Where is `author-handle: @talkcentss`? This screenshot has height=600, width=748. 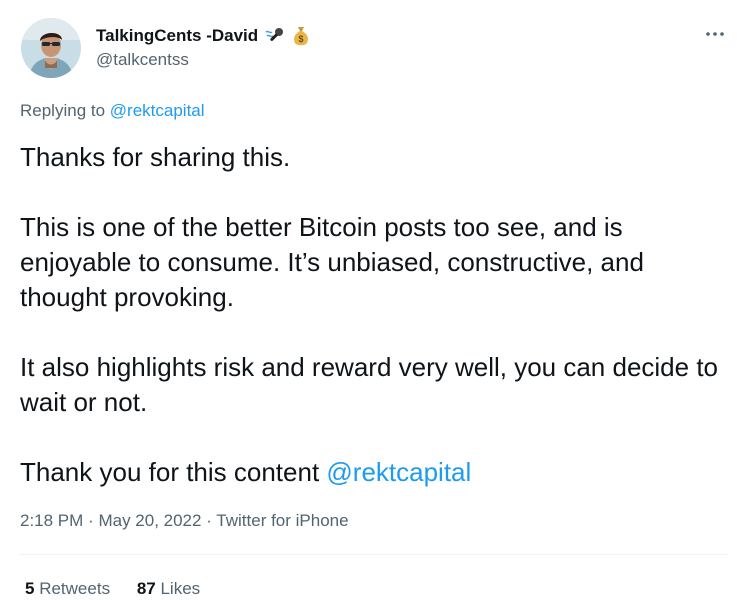 author-handle: @talkcentss is located at coordinates (142, 60).